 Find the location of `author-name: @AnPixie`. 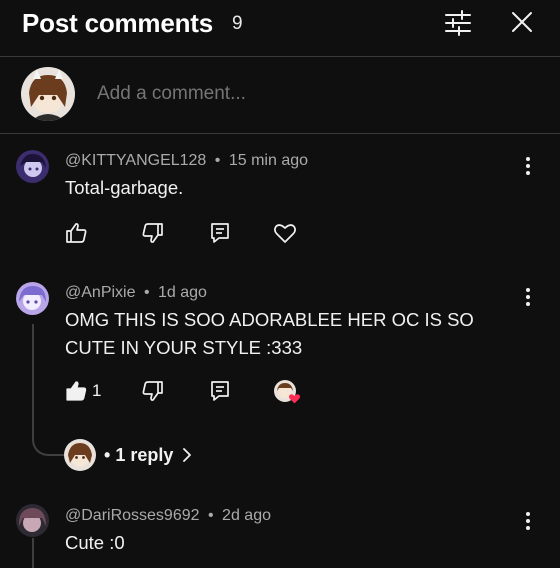

author-name: @AnPixie is located at coordinates (100, 292).